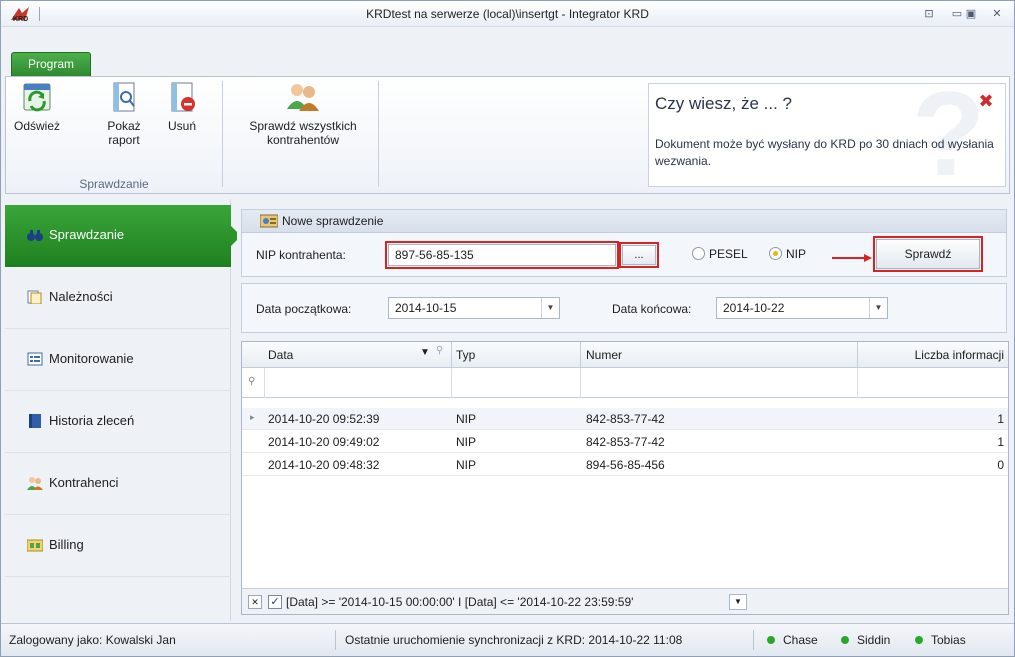  What do you see at coordinates (222, 134) in the screenshot?
I see `ribbon-separator` at bounding box center [222, 134].